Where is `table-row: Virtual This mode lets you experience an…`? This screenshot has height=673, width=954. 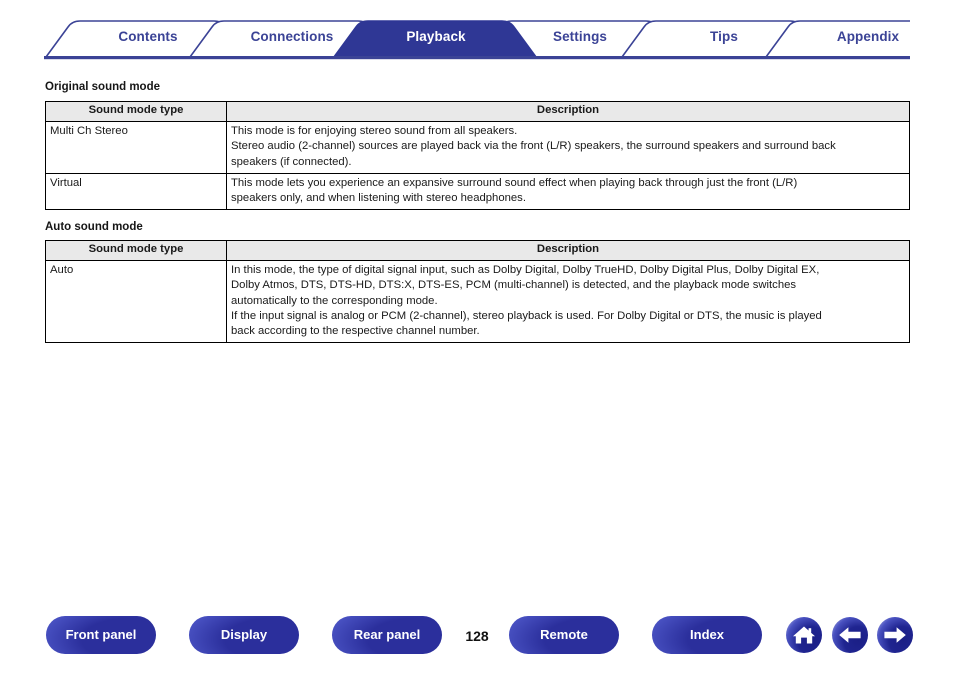
table-row: Virtual This mode lets you experience an… is located at coordinates (477, 191).